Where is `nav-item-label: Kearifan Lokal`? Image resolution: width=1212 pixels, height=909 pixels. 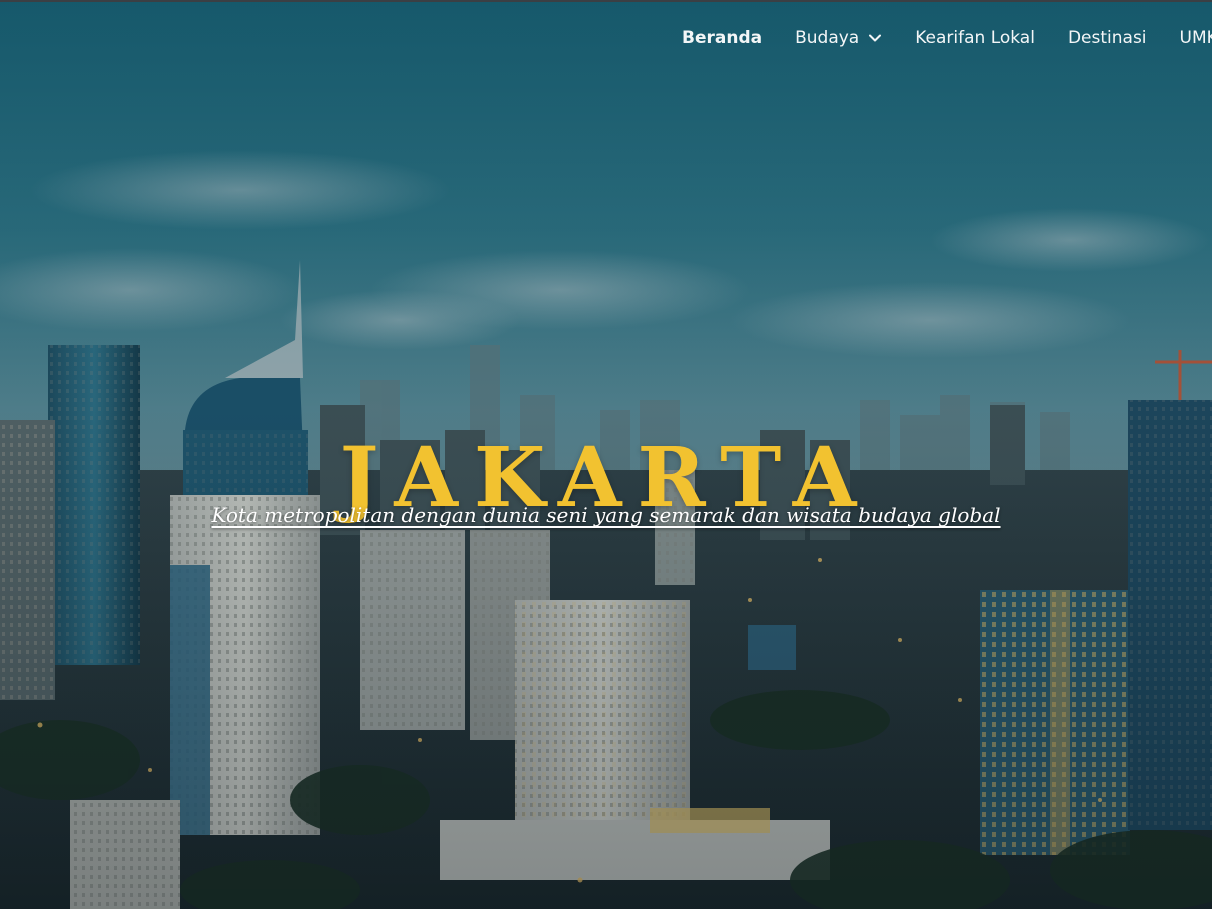
nav-item-label: Kearifan Lokal is located at coordinates (975, 38).